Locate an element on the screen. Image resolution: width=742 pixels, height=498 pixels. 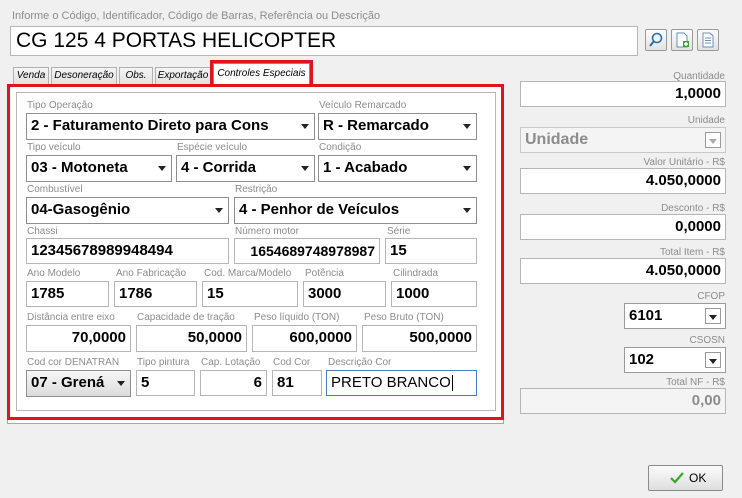
ano-modelo-input: 1785 is located at coordinates (67, 294).